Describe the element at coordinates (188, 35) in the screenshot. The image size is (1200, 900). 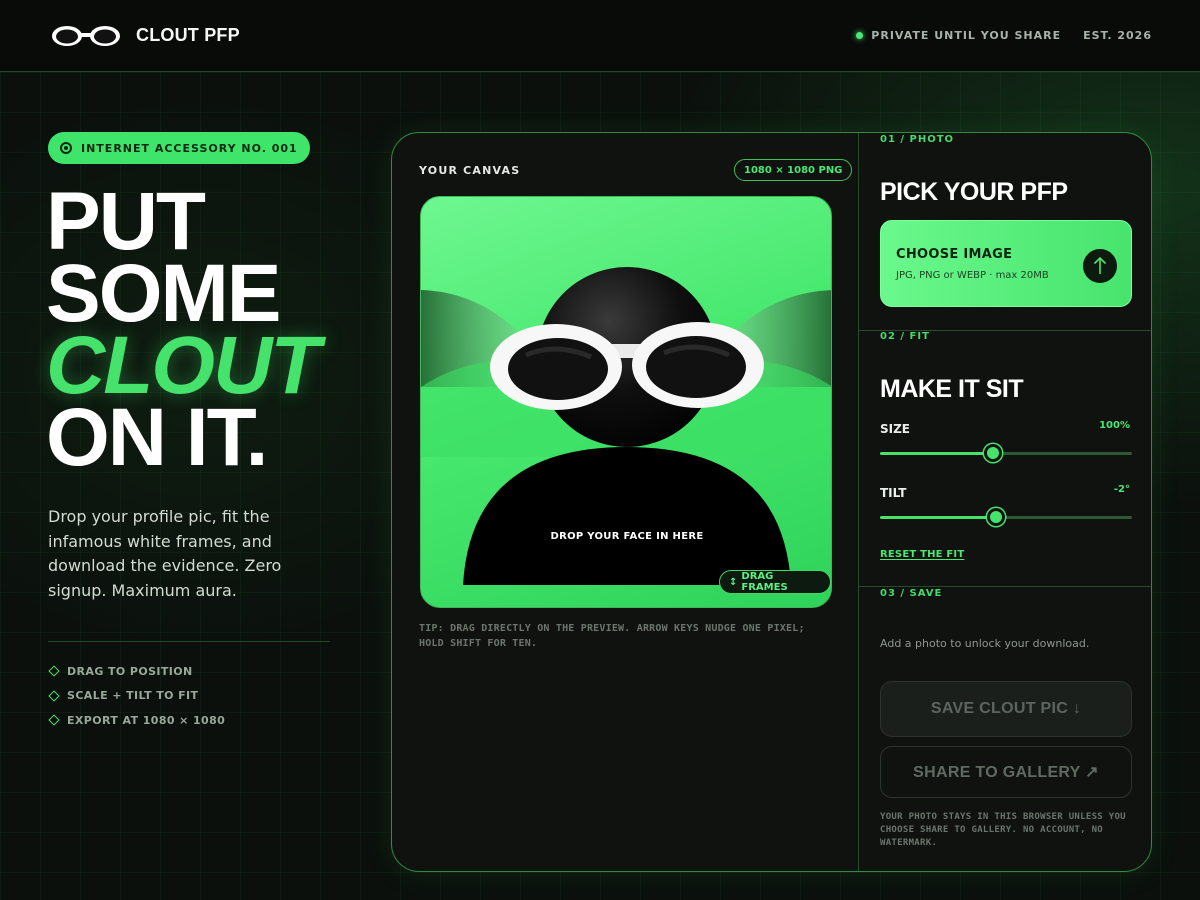
I see `brand-name: CLOUT PFP` at that location.